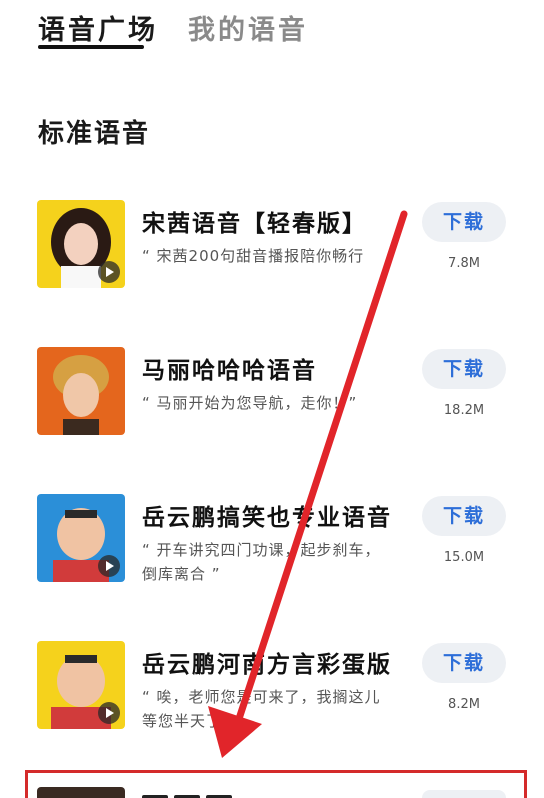 This screenshot has height=798, width=544. What do you see at coordinates (254, 224) in the screenshot?
I see `item-title: 宋茜语音【轻春版】` at bounding box center [254, 224].